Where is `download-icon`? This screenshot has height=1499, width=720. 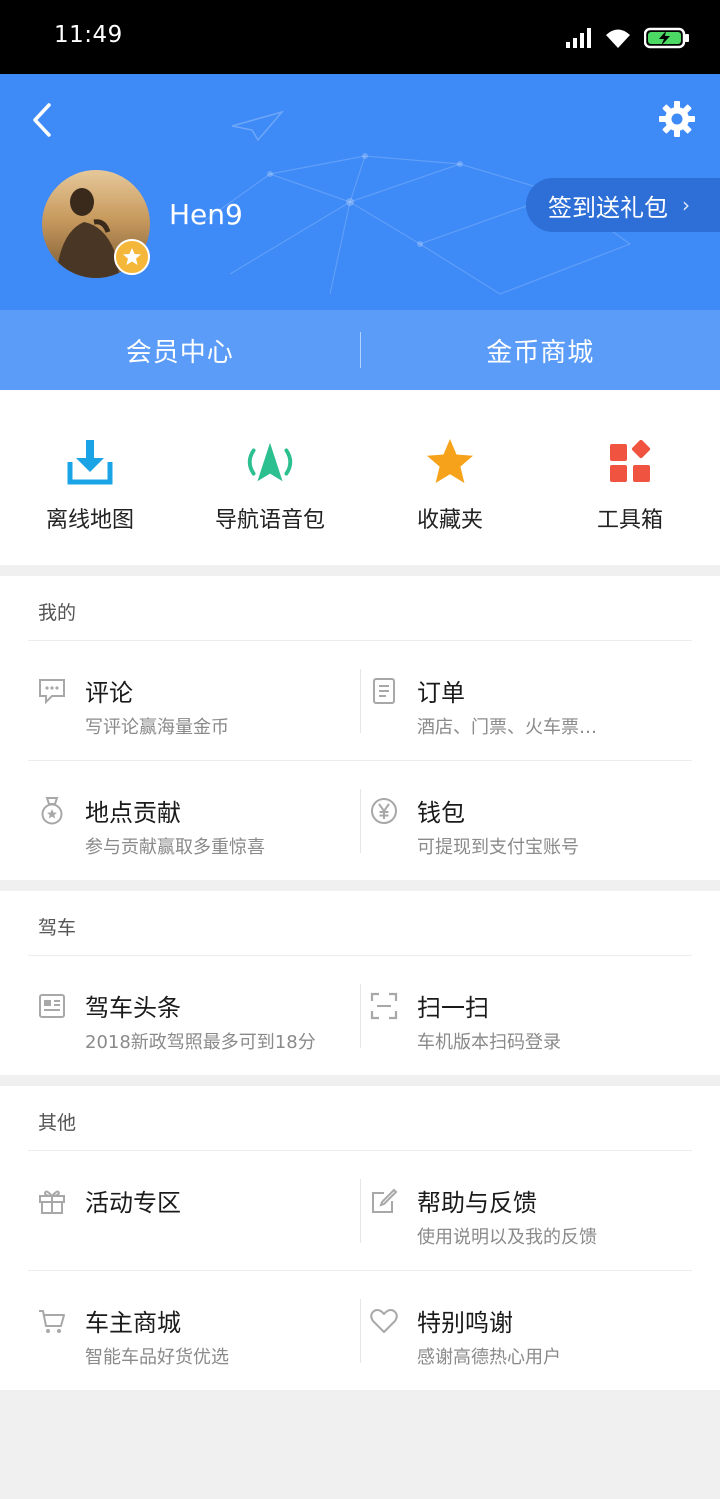 download-icon is located at coordinates (90, 462).